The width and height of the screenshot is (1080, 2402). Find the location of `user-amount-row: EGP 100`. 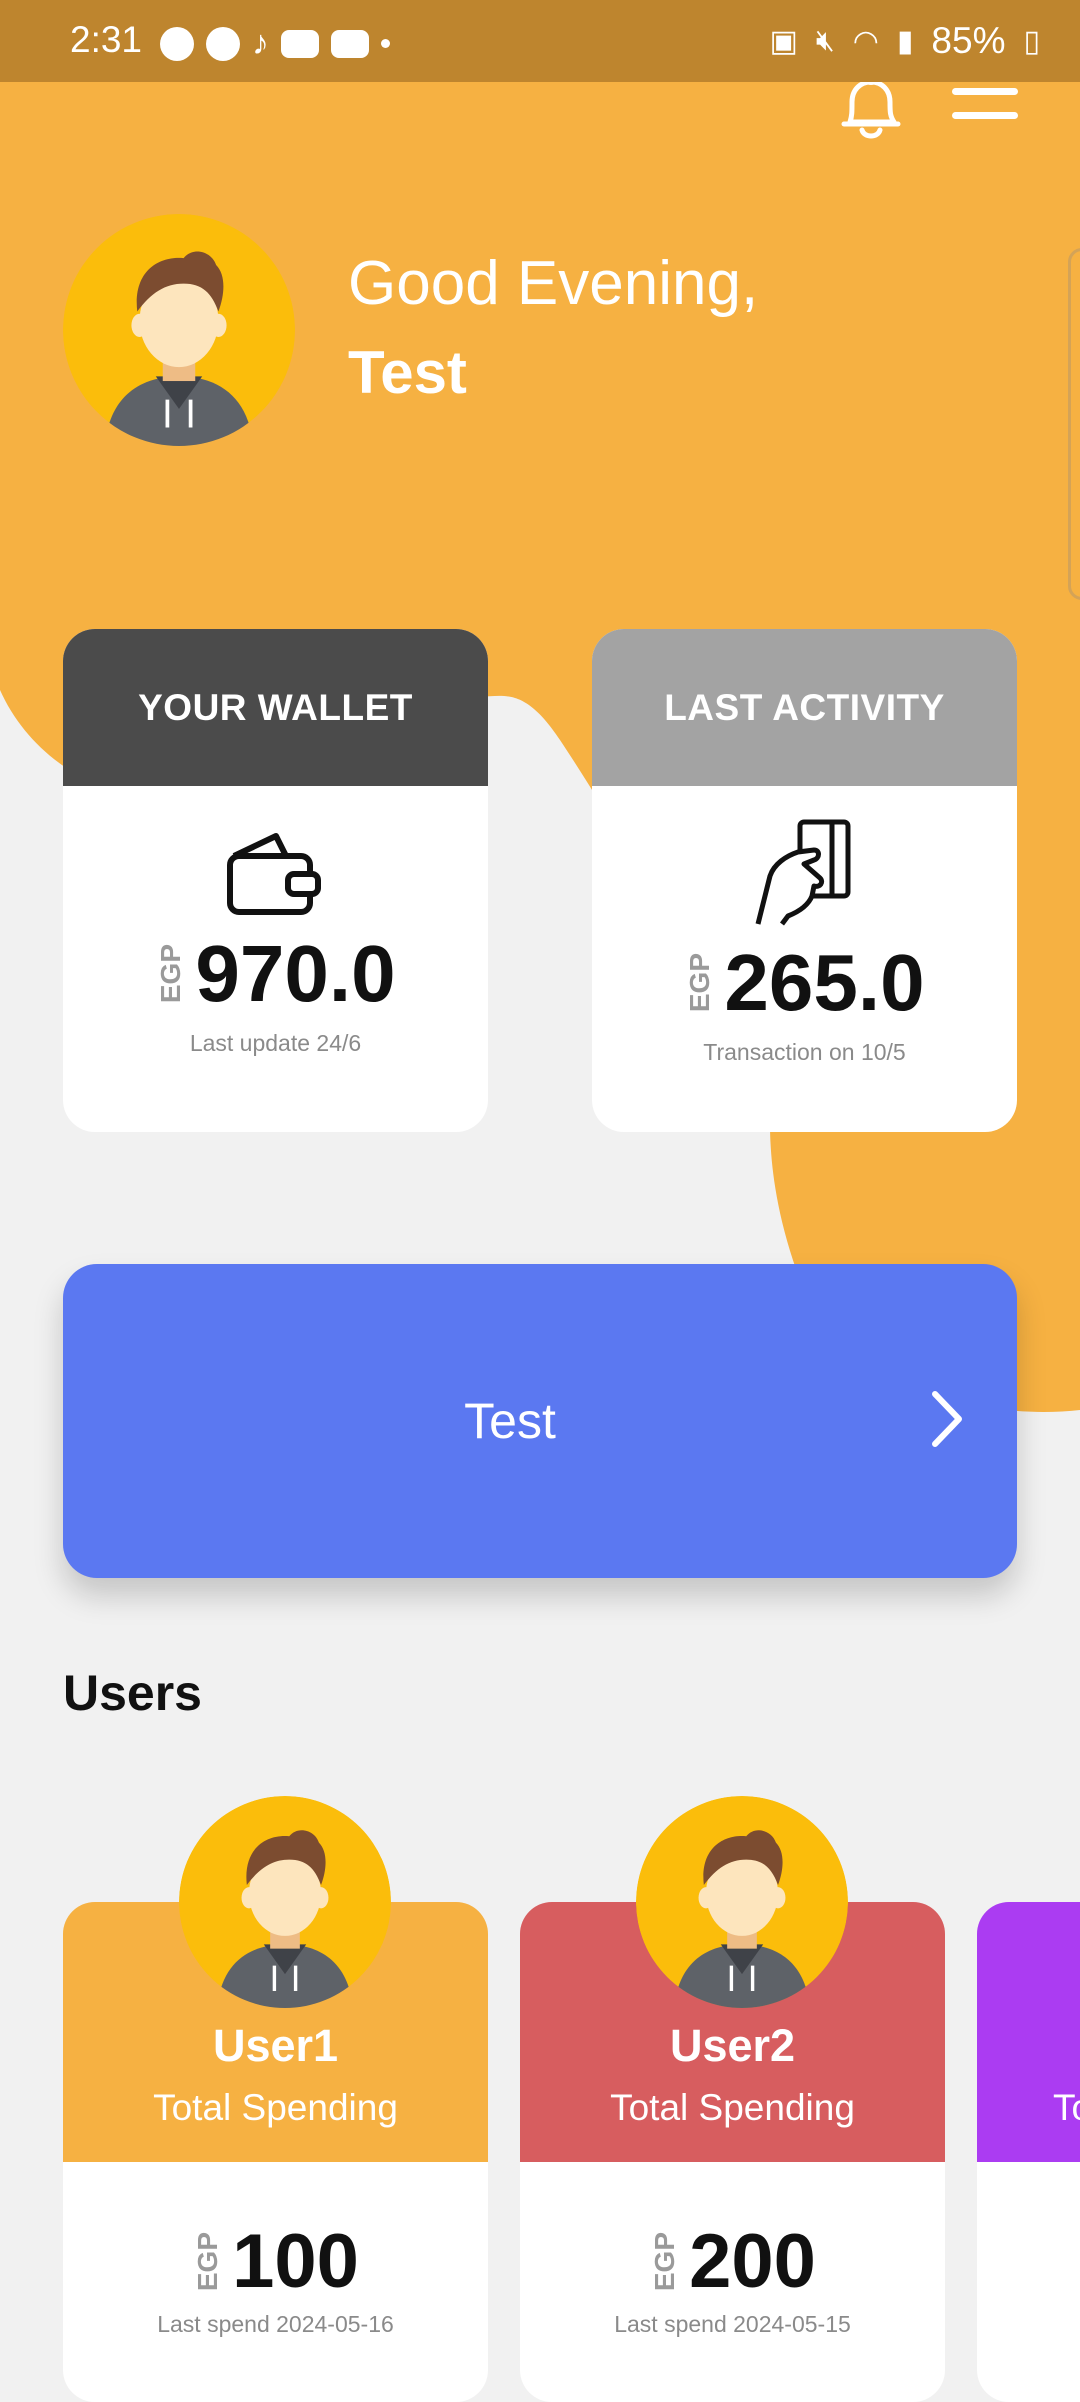

user-amount-row: EGP 100 is located at coordinates (275, 2233).